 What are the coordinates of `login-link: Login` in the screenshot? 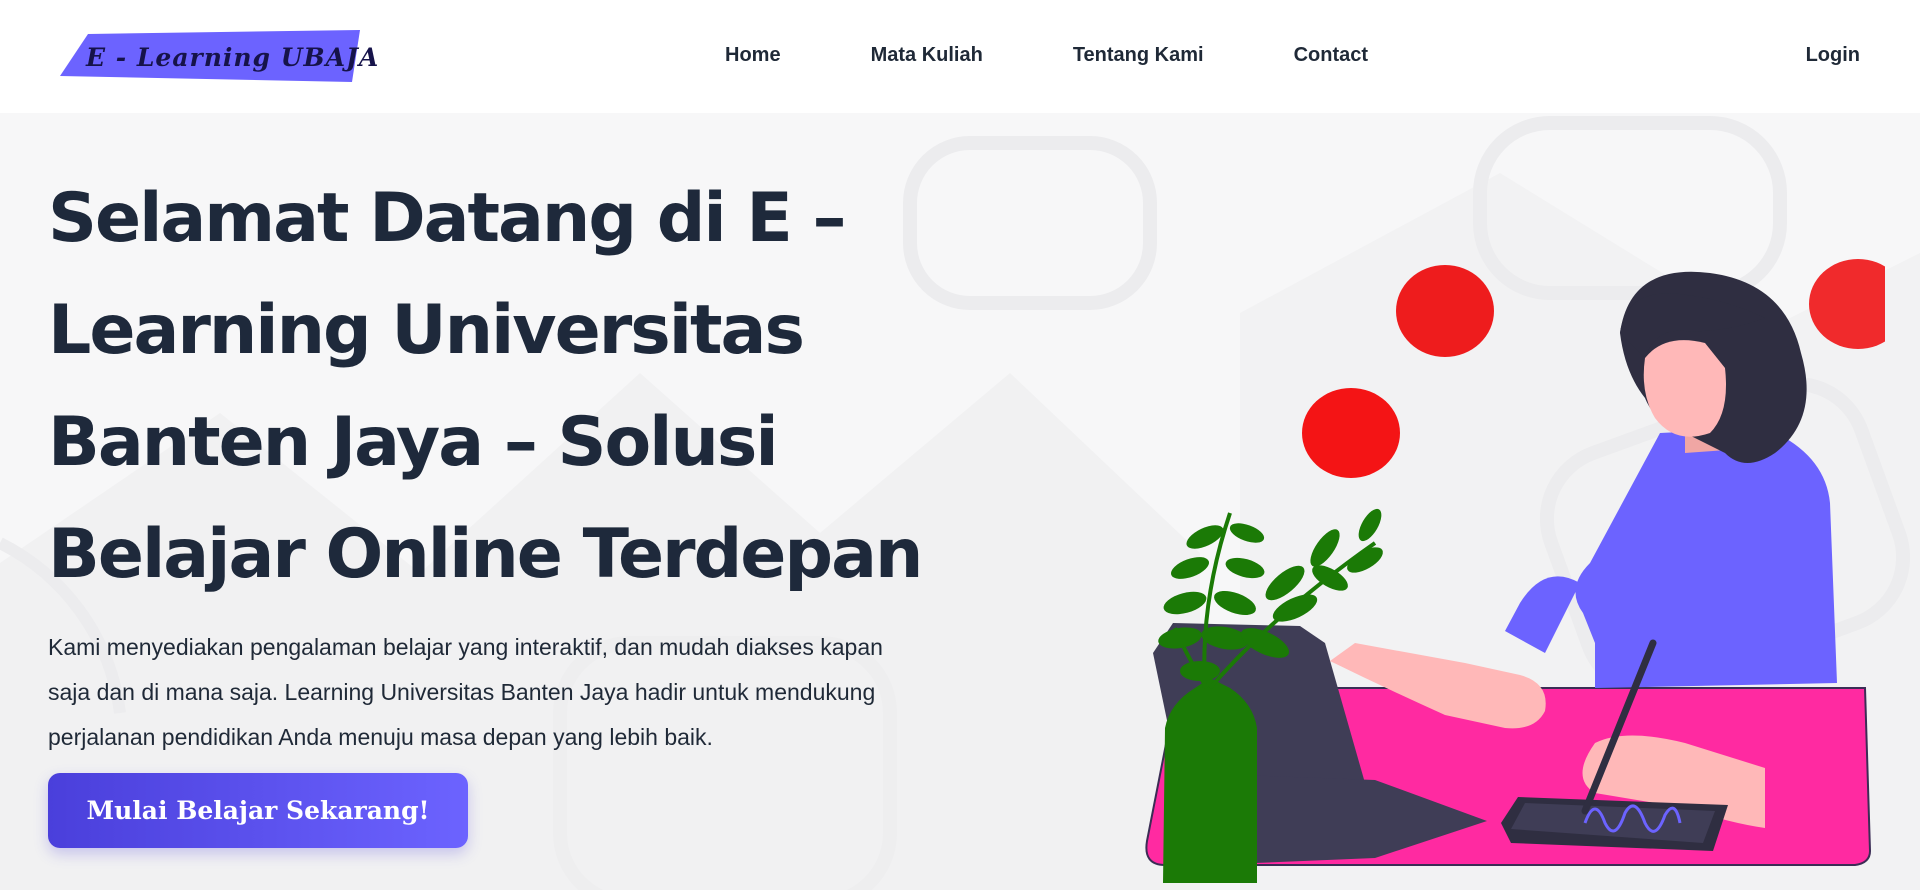 It's located at (1833, 55).